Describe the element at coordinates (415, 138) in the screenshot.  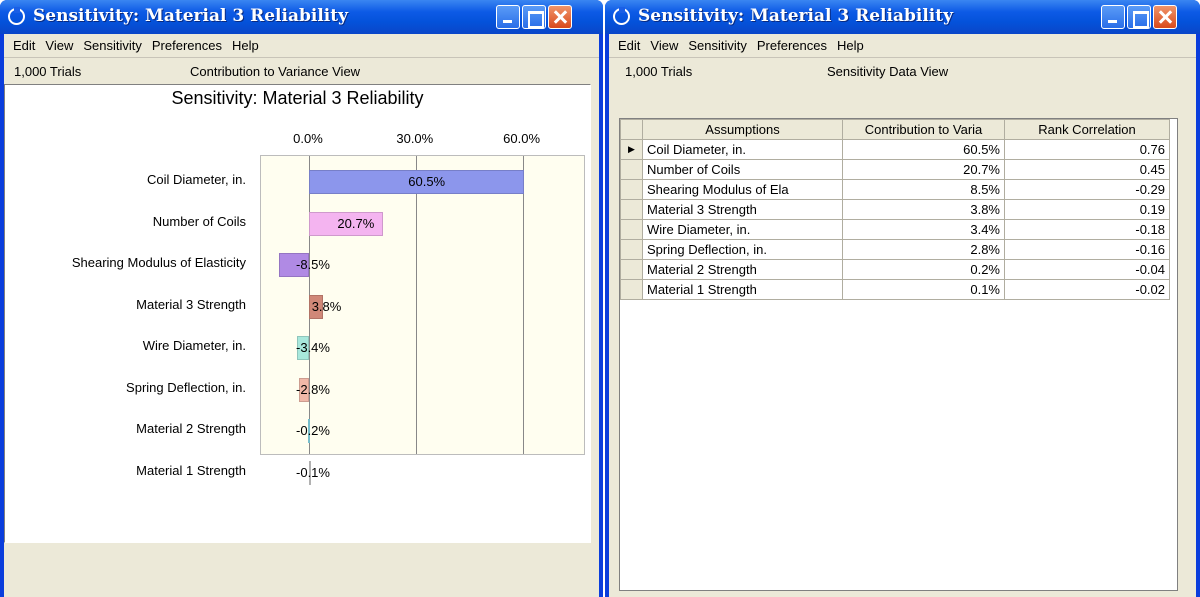
I see `x-tick-label: 30.0%` at that location.